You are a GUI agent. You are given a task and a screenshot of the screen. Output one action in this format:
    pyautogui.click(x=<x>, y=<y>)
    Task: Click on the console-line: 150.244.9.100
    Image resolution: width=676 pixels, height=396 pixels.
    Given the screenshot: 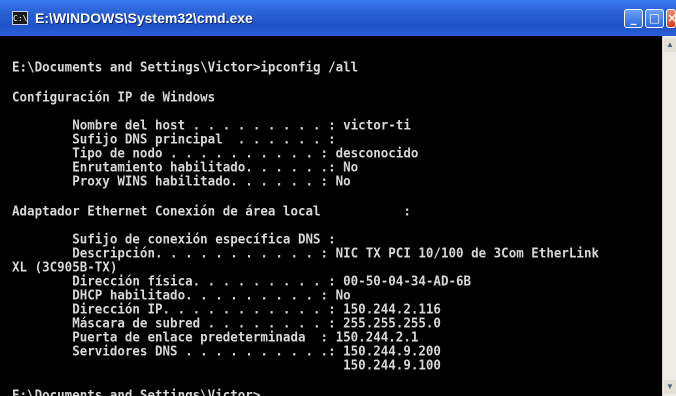 What is the action you would take?
    pyautogui.click(x=226, y=364)
    